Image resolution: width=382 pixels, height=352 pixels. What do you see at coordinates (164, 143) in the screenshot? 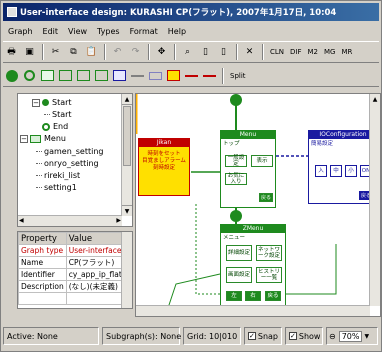
I see `jikan-node-title: Jikan` at bounding box center [164, 143].